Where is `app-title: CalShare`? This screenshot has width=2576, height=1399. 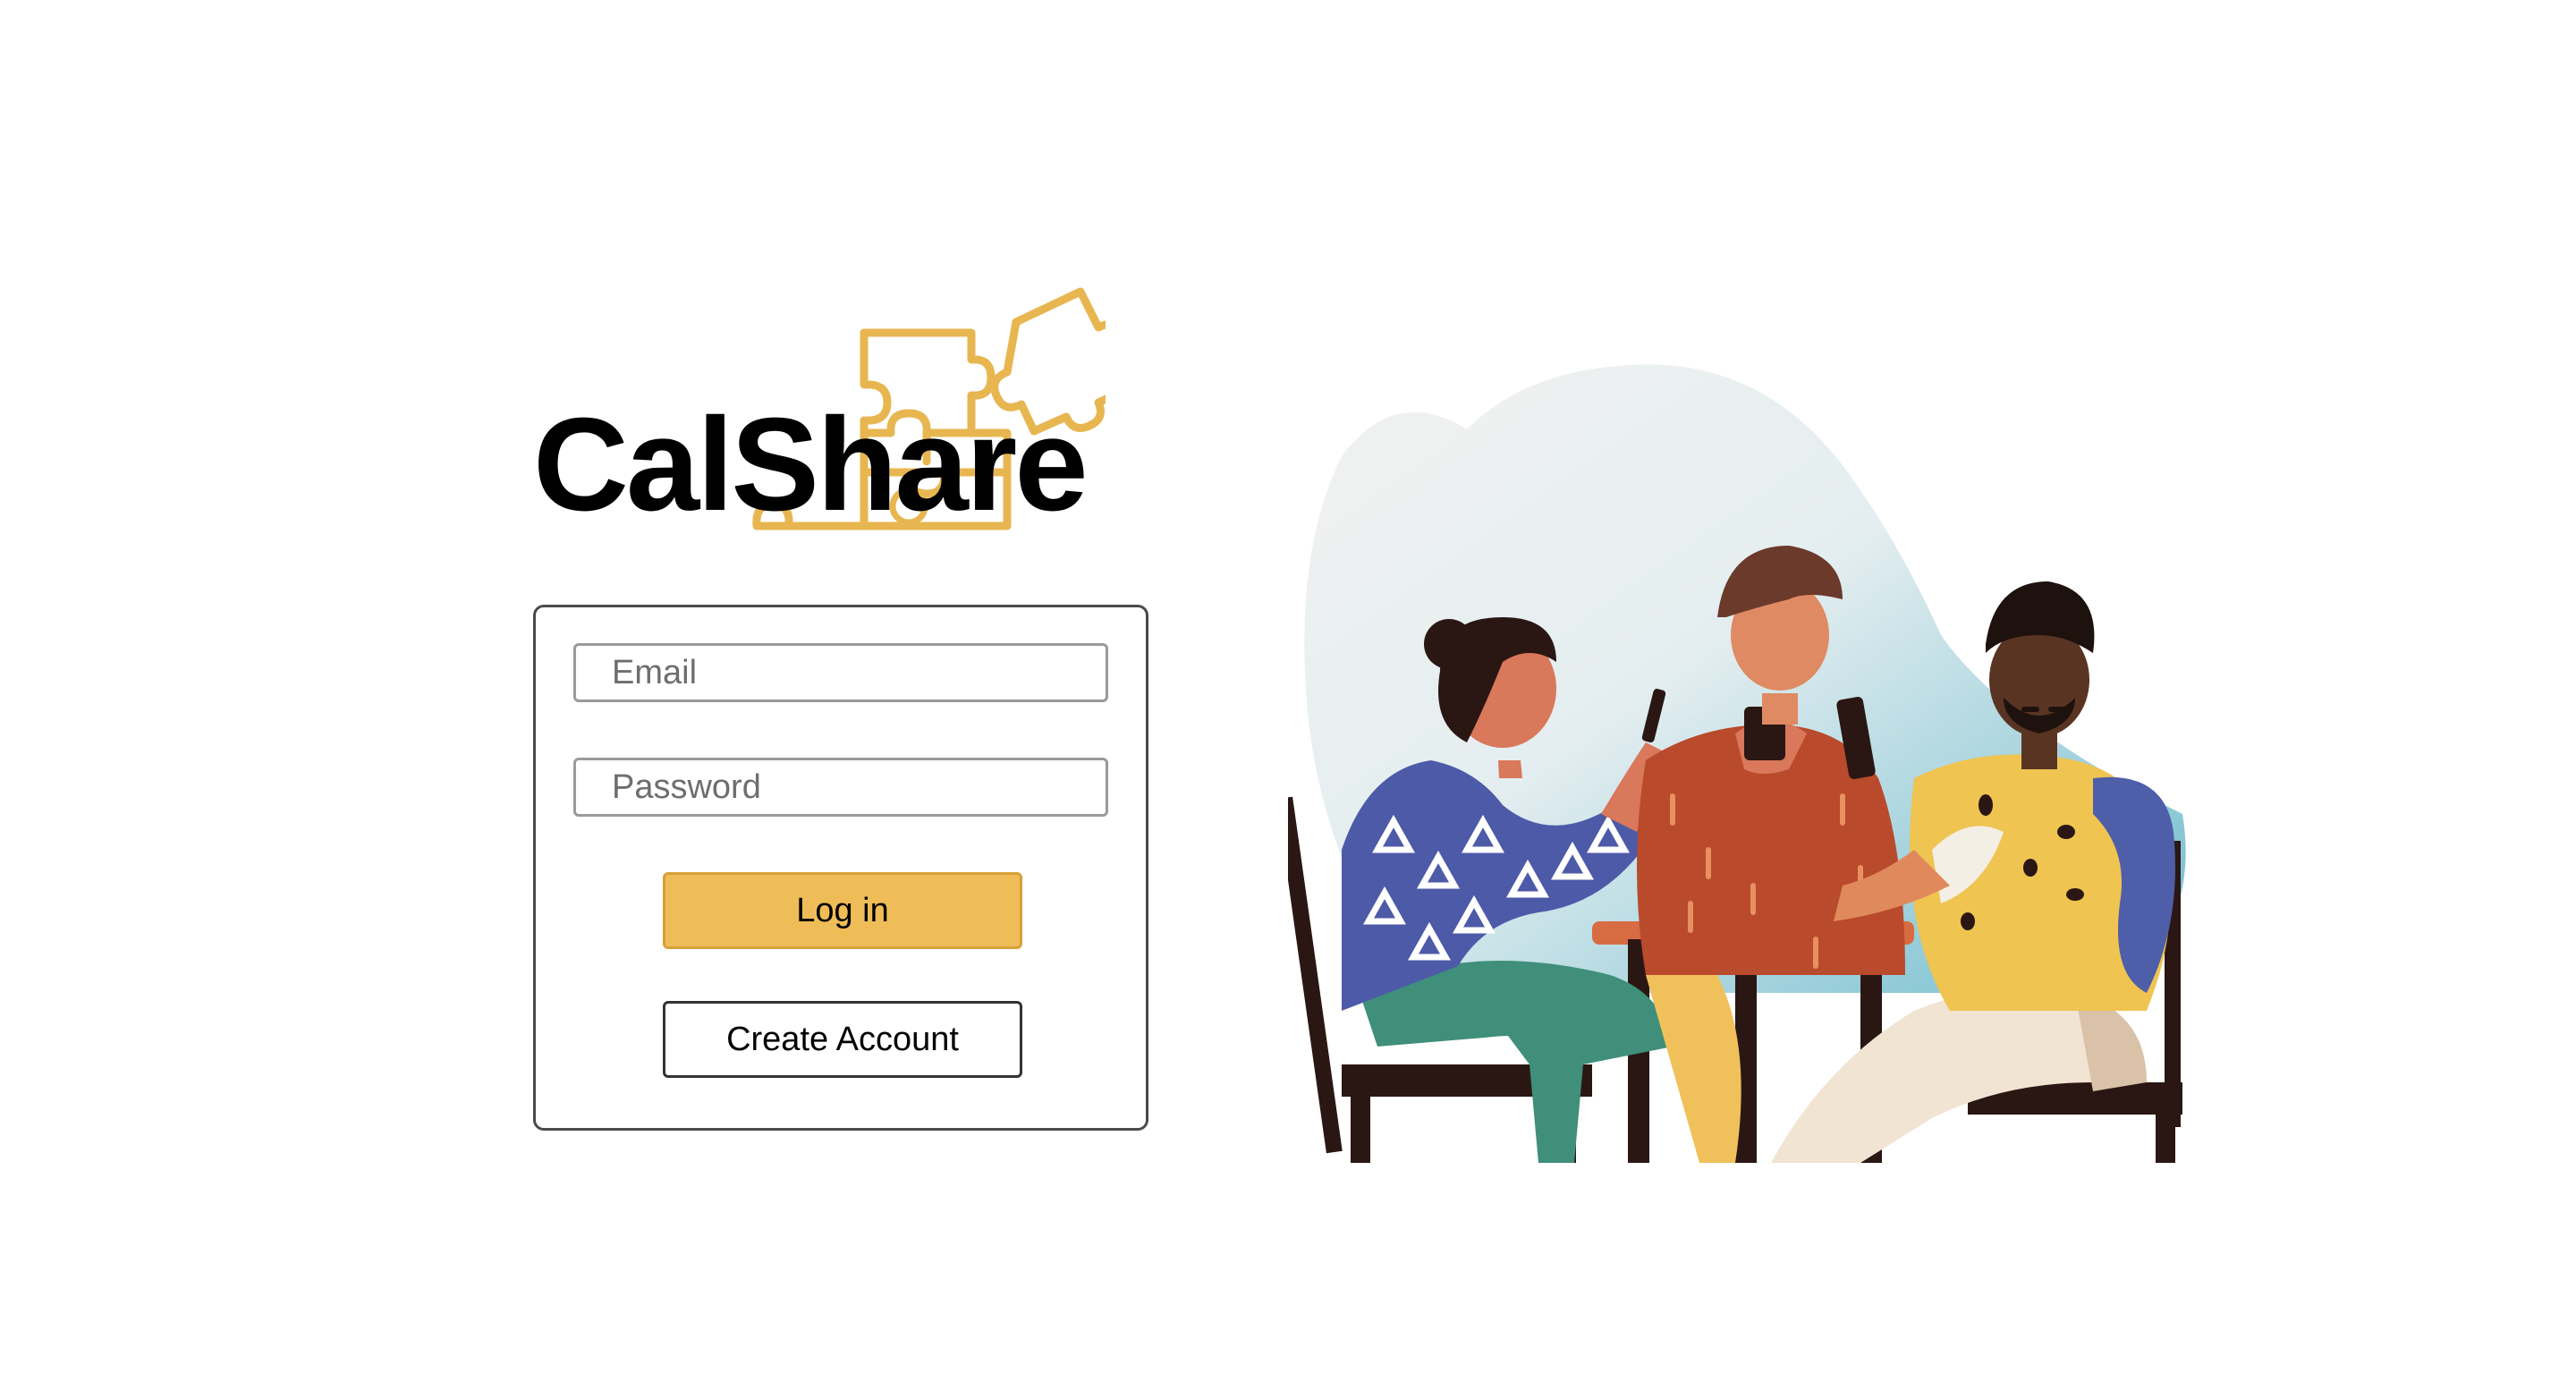 app-title: CalShare is located at coordinates (811, 464).